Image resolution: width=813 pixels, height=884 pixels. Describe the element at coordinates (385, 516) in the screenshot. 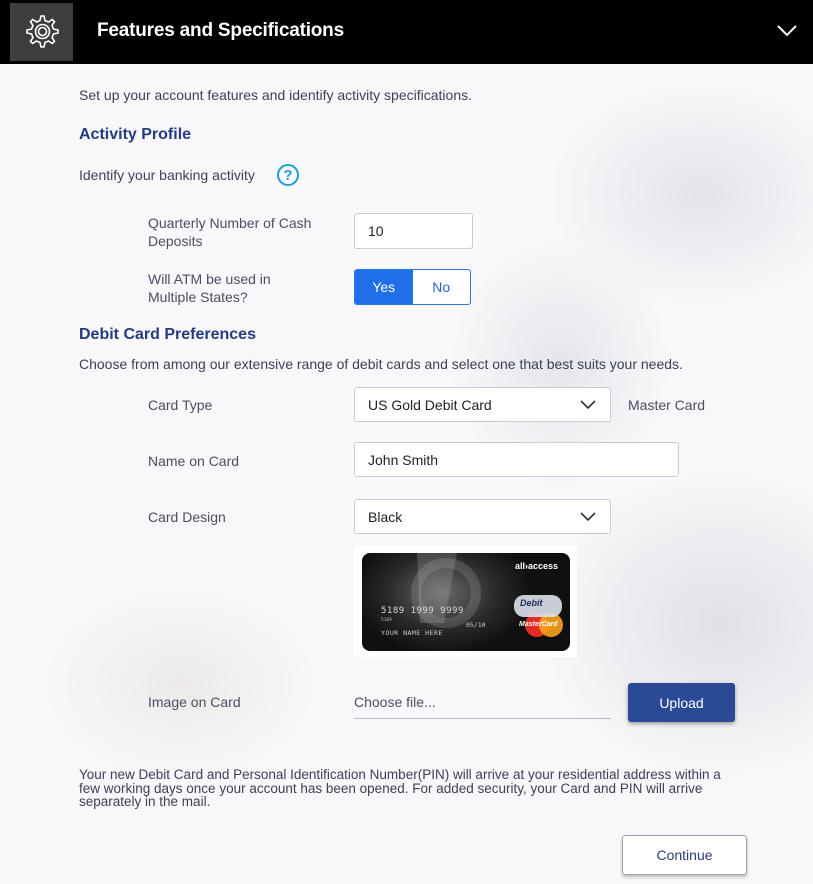

I see `card-design-value: Black` at that location.